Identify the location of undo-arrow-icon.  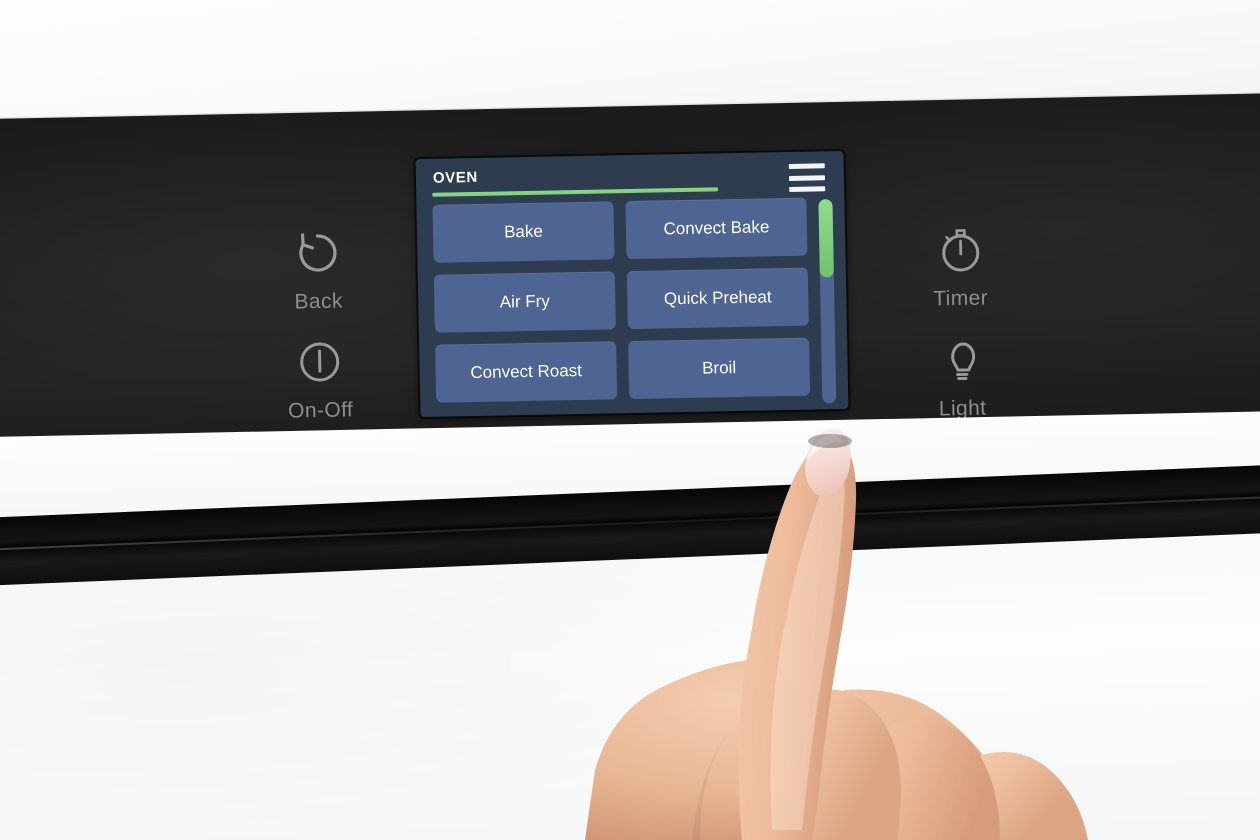
(317, 253).